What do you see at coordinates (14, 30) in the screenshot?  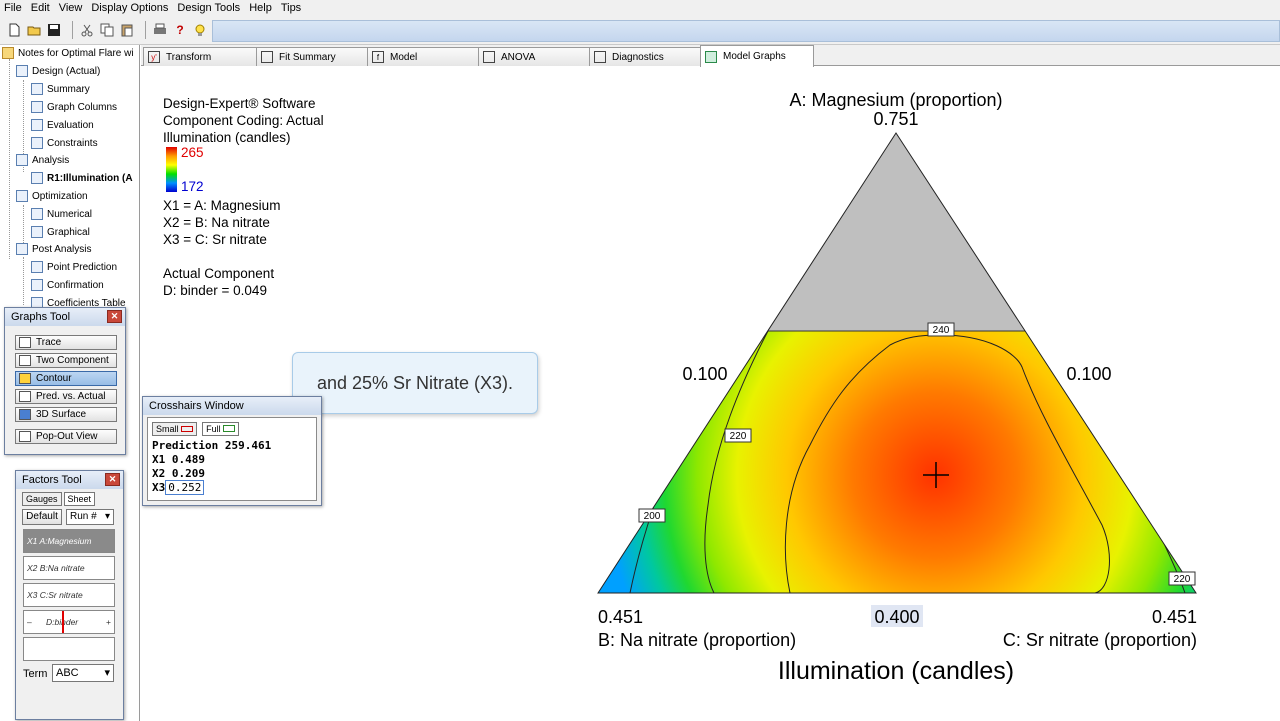 I see `new-file-icon` at bounding box center [14, 30].